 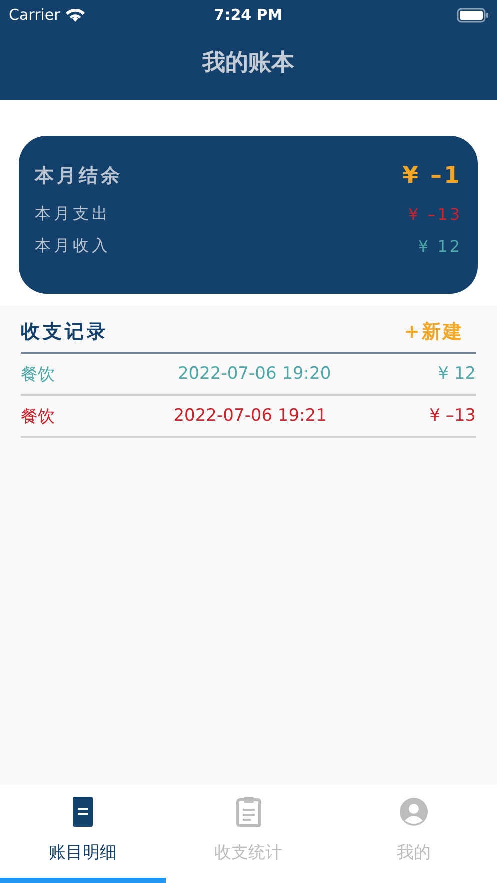 I want to click on income-label: 本月收入, so click(x=73, y=246).